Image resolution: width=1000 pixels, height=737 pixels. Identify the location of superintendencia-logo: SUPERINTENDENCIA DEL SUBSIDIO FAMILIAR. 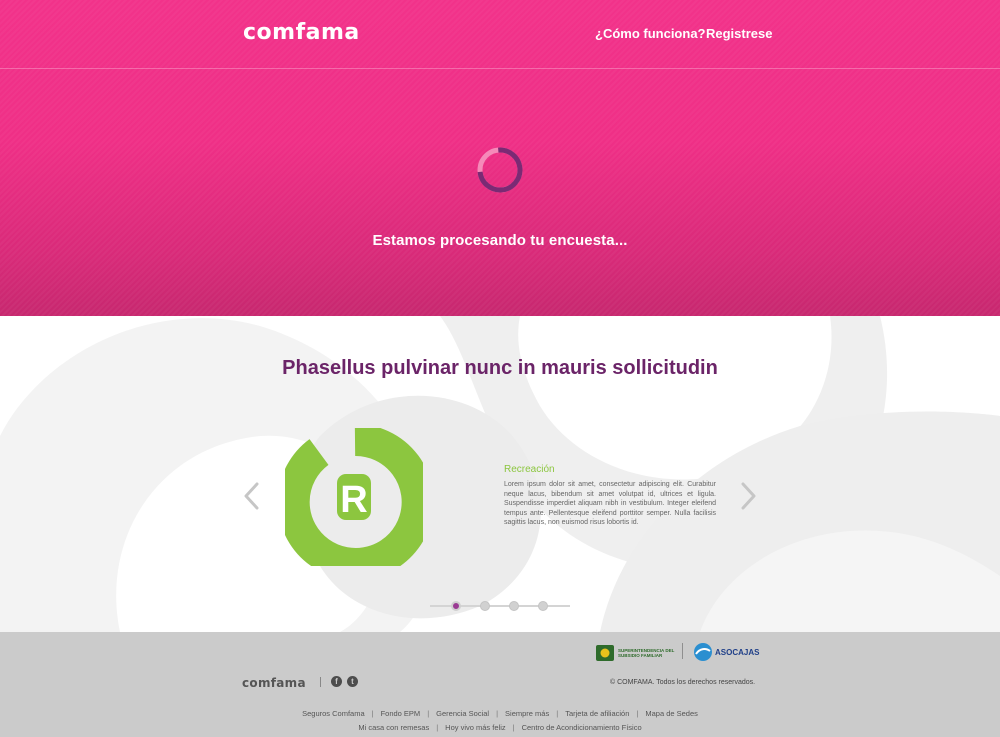
(637, 653).